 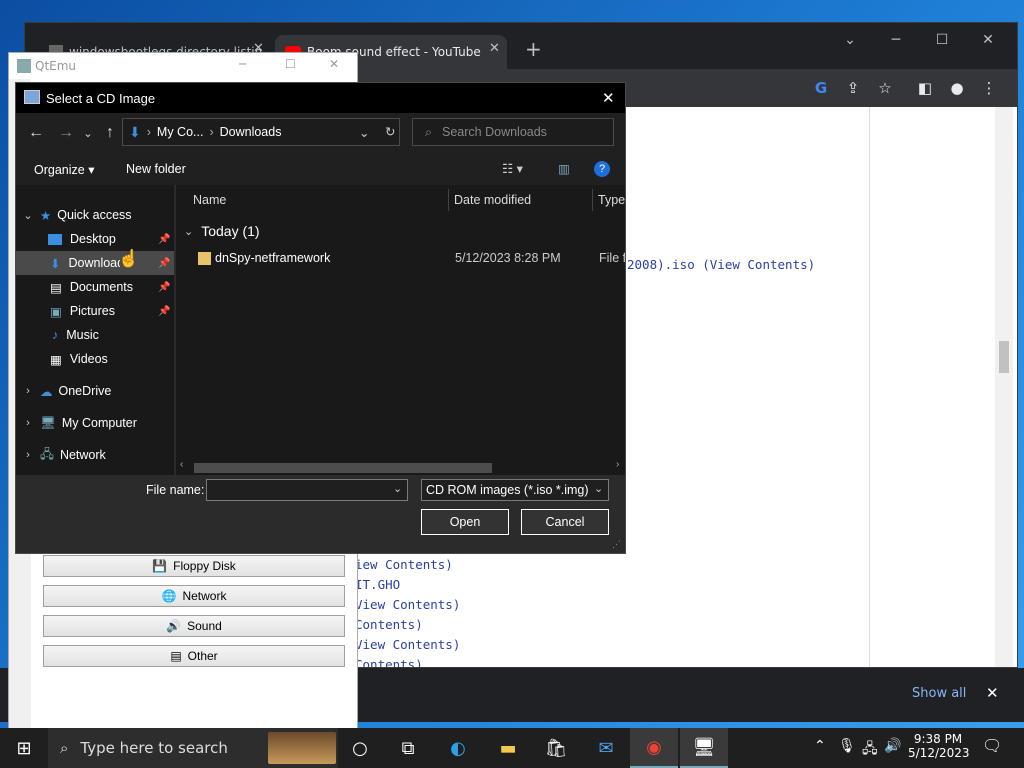 I want to click on tree-item-onedrive: › ☁ OneDrive, so click(x=95, y=391).